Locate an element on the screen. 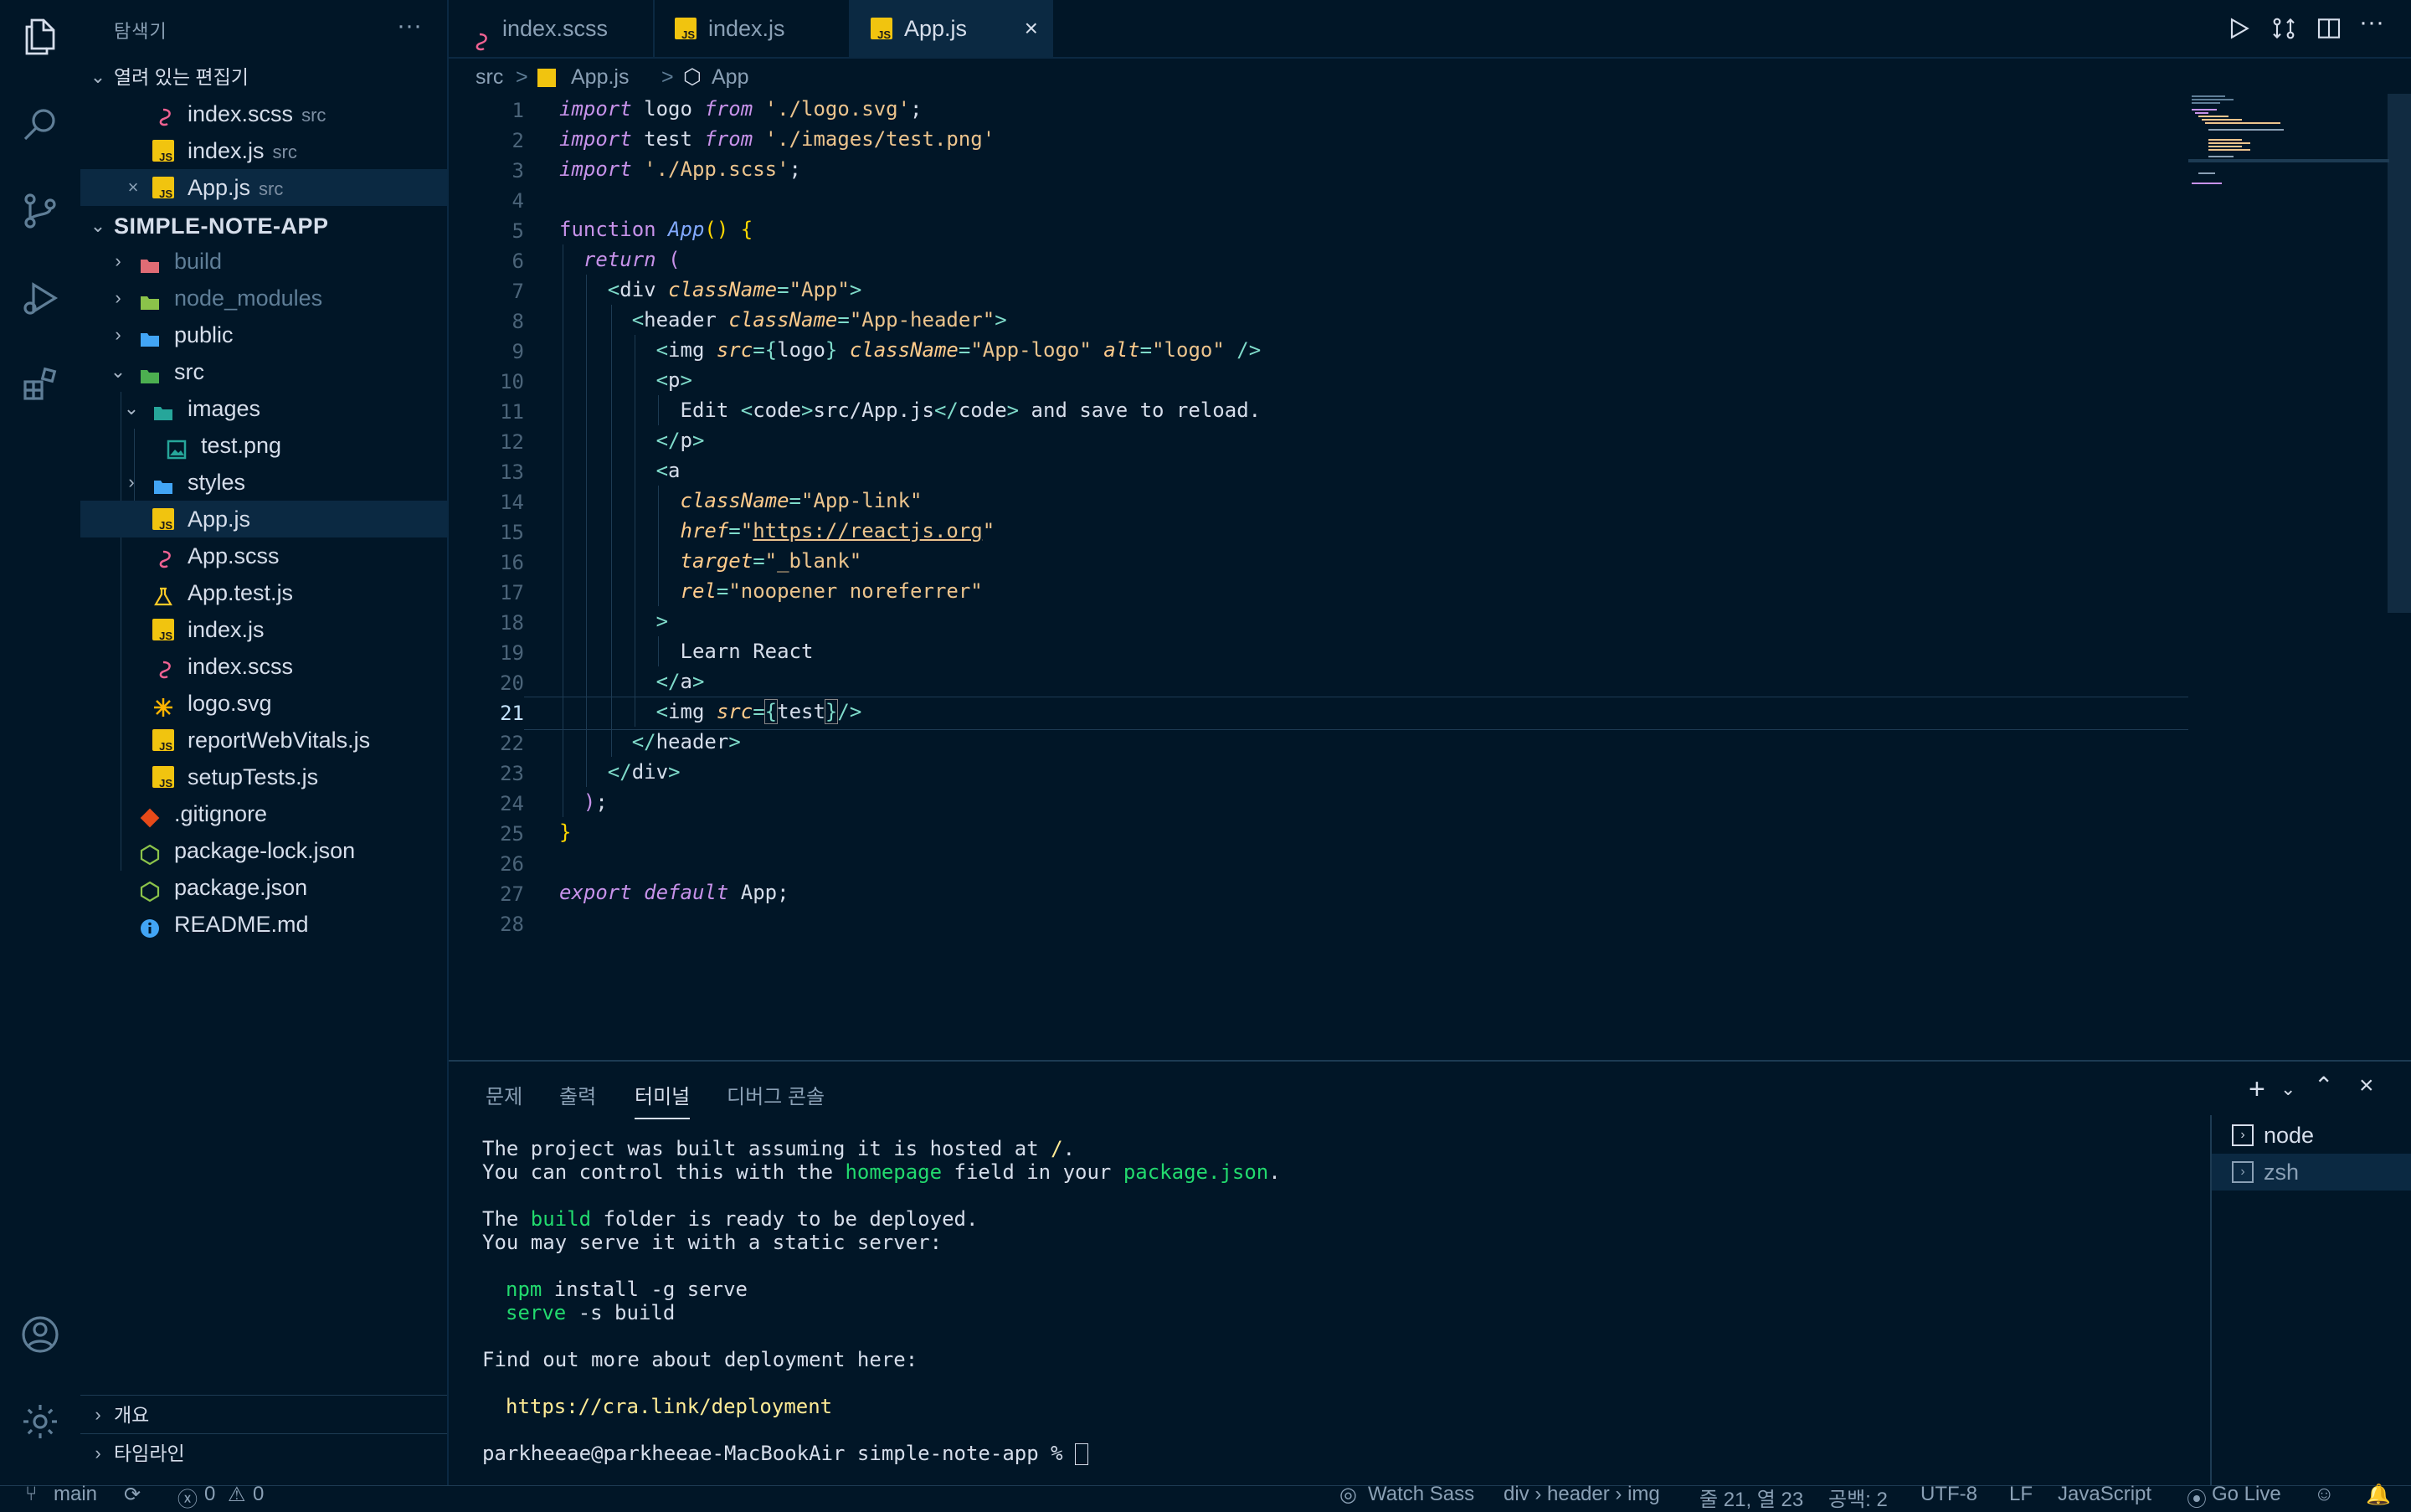 The image size is (2411, 1512). line-number: 10 is located at coordinates (490, 381).